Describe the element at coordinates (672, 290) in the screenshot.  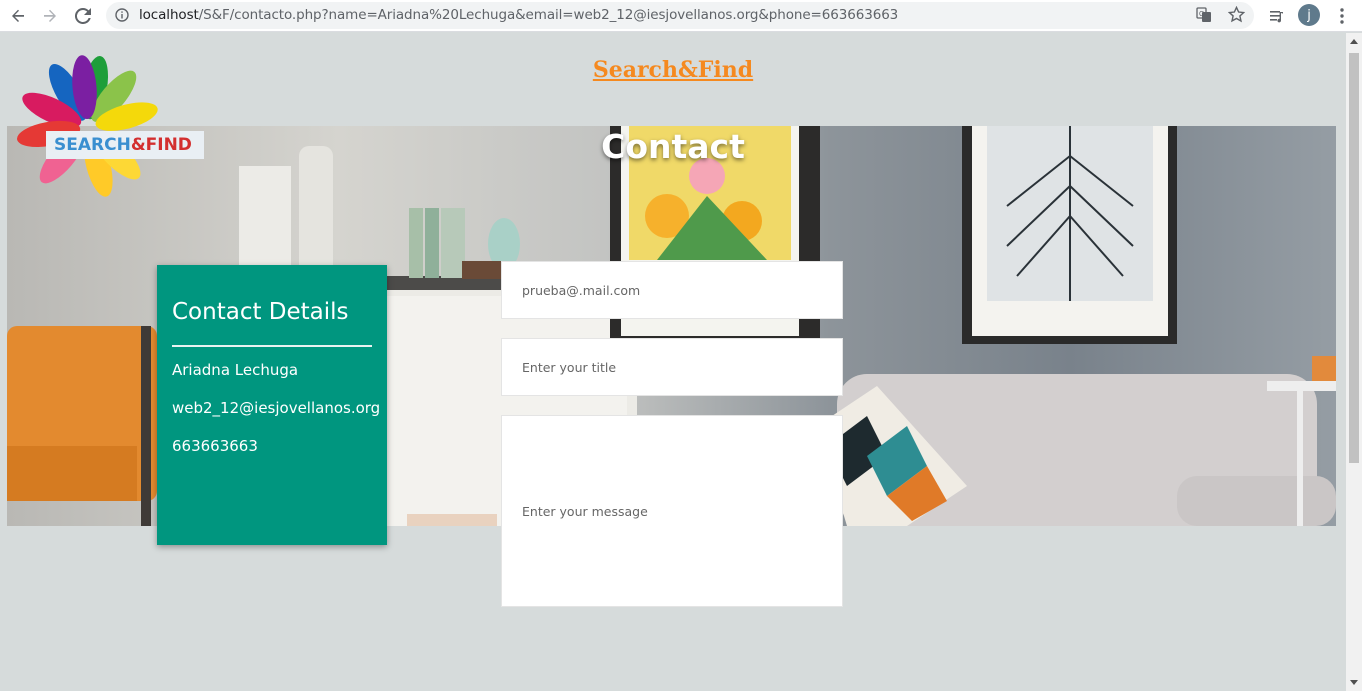
I see `email-field: prueba@.mail.com` at that location.